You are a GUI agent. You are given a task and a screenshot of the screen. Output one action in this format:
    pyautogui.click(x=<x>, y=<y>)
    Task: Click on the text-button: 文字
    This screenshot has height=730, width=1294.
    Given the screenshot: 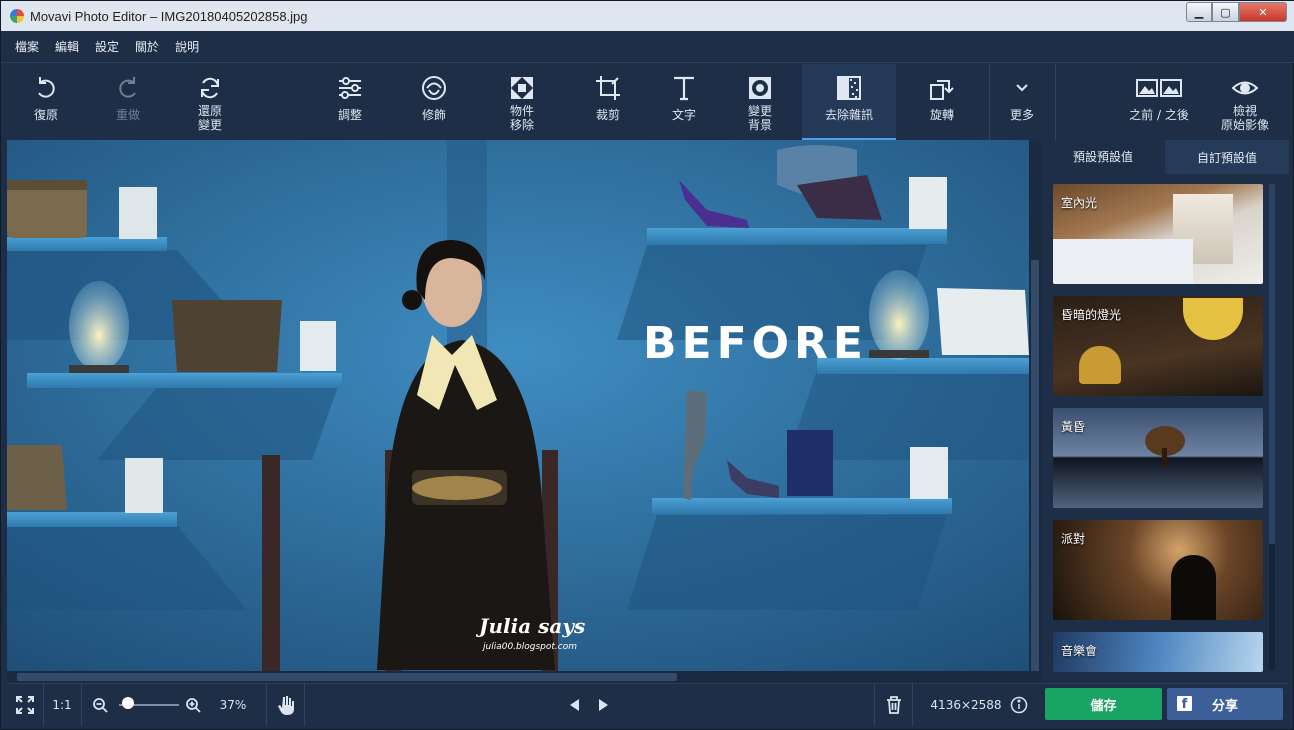 What is the action you would take?
    pyautogui.click(x=684, y=102)
    